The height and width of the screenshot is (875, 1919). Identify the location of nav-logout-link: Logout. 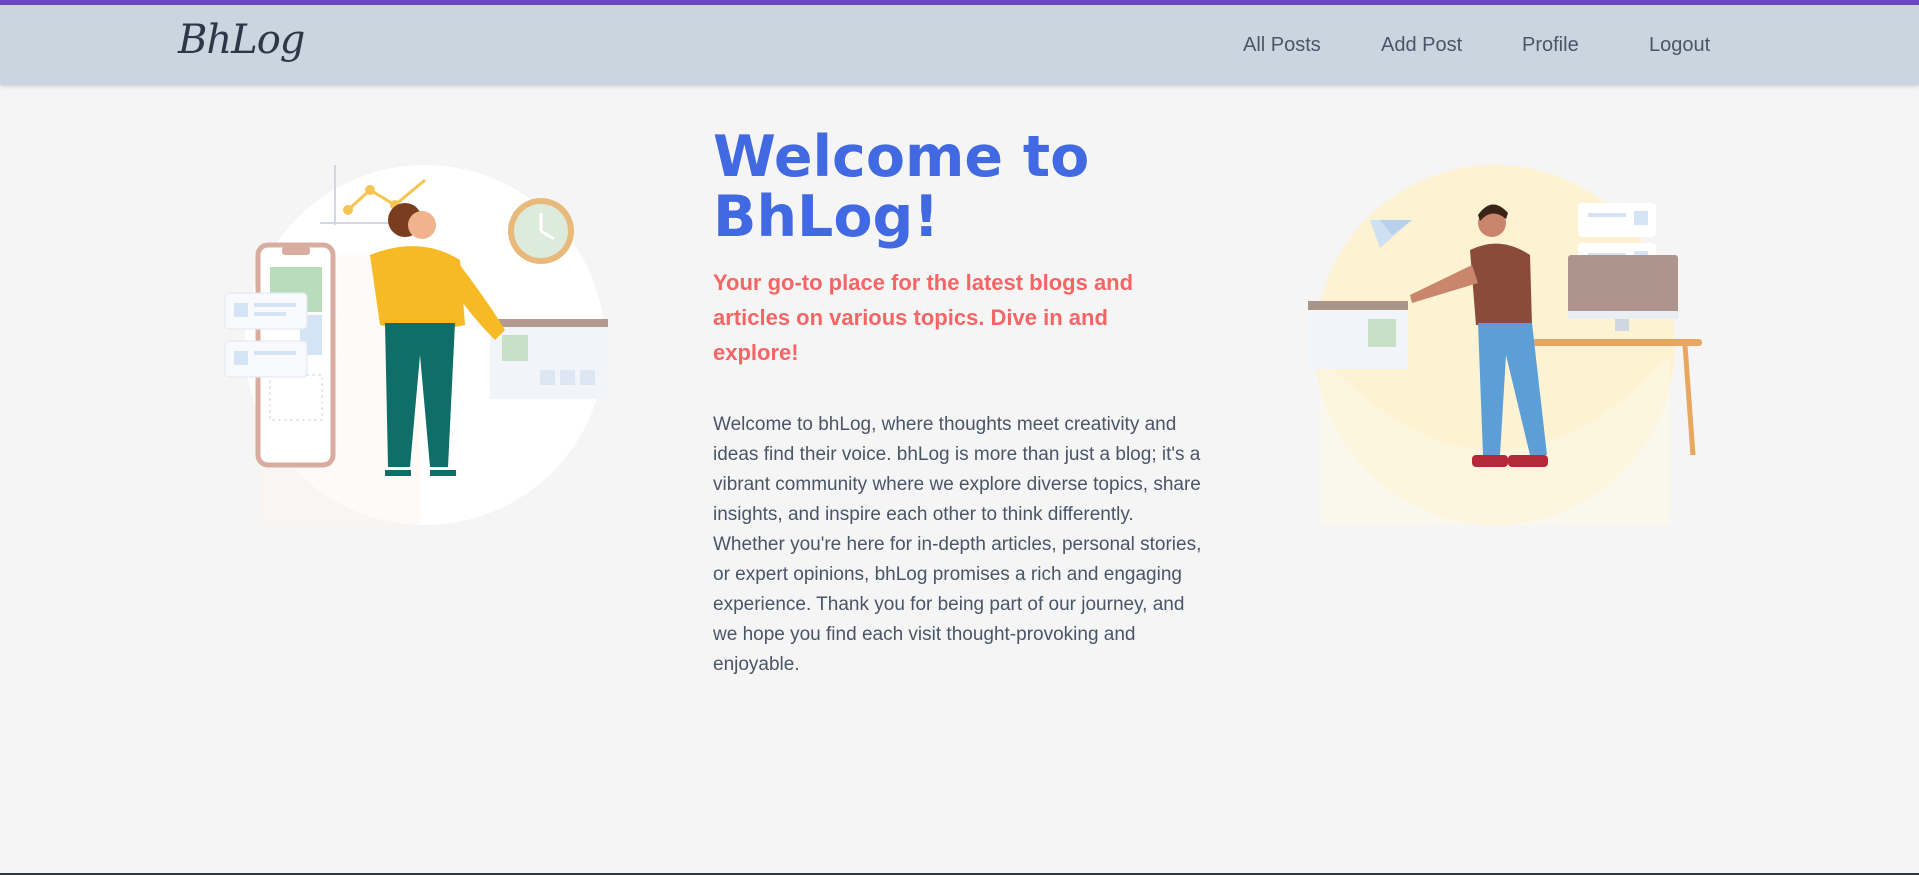
(1679, 45).